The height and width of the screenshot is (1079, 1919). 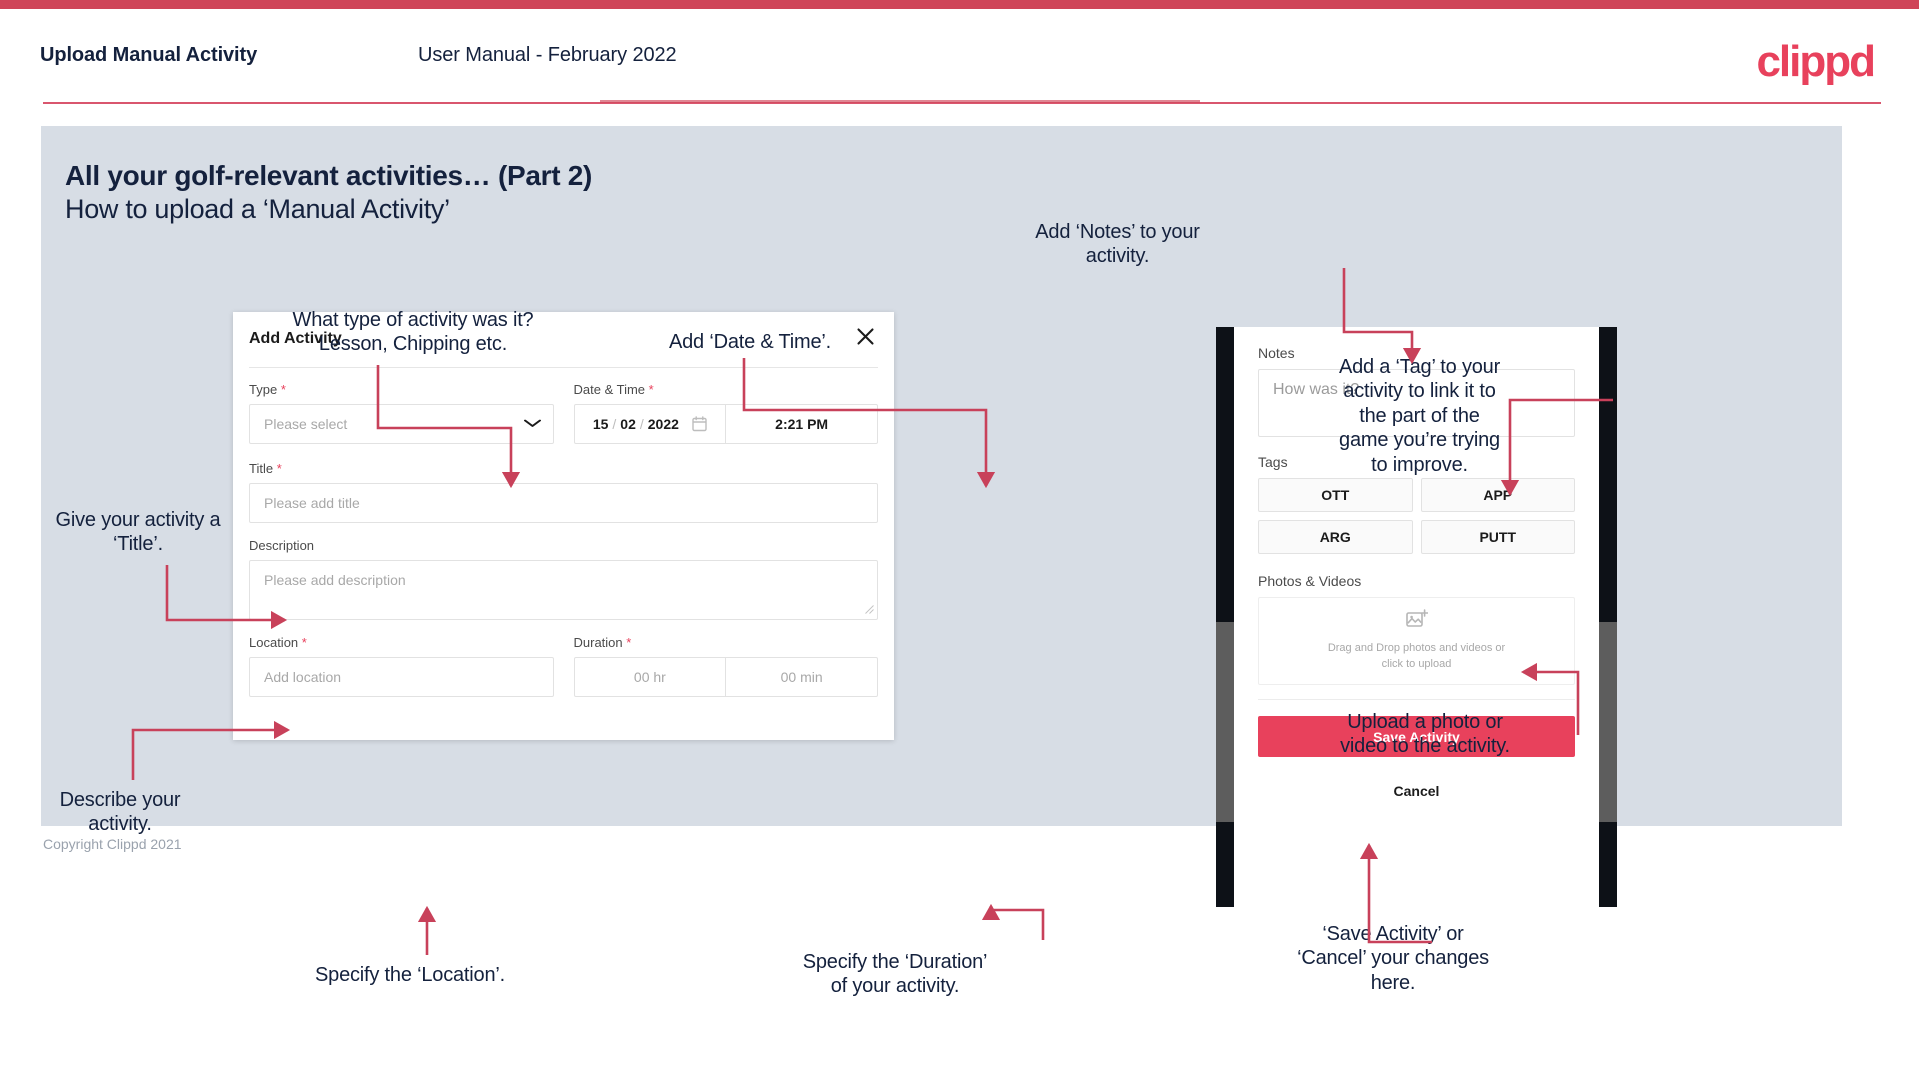 I want to click on phone-bezel-right, so click(x=1608, y=617).